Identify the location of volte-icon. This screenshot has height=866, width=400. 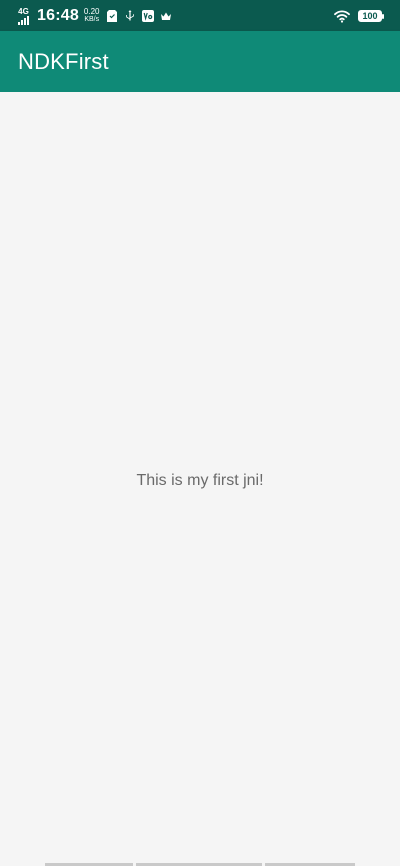
(147, 16).